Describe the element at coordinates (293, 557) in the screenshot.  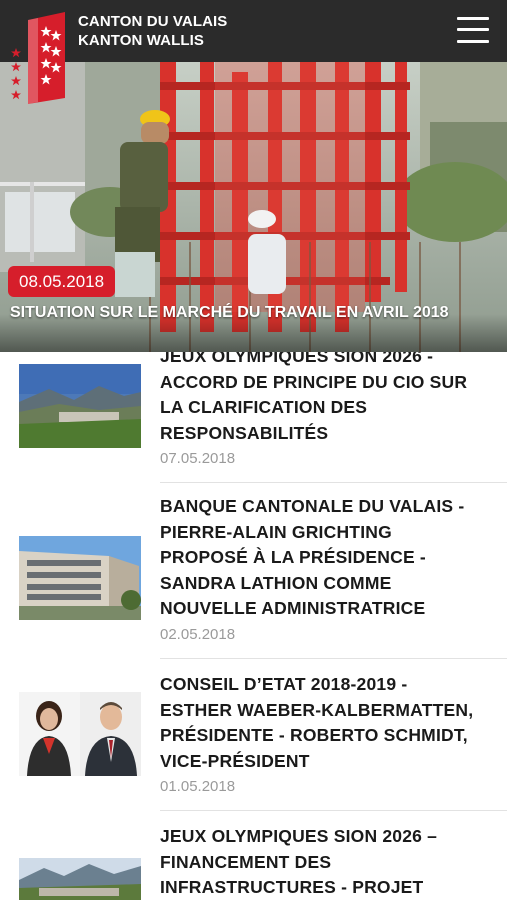
I see `news-title-line: PROPOSÉ À LA PRÉSIDENCE -` at that location.